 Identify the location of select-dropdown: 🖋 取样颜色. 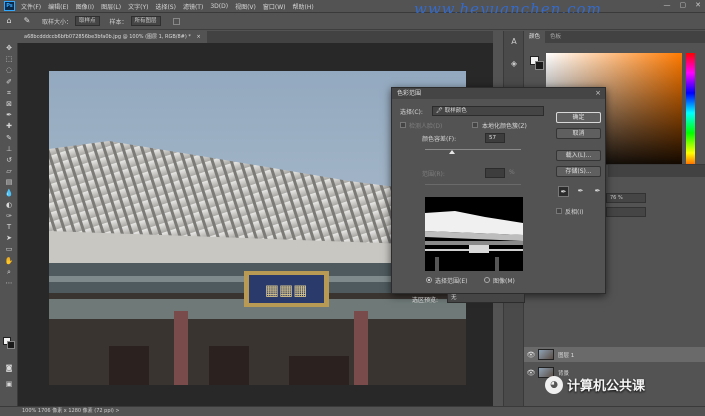
(488, 111).